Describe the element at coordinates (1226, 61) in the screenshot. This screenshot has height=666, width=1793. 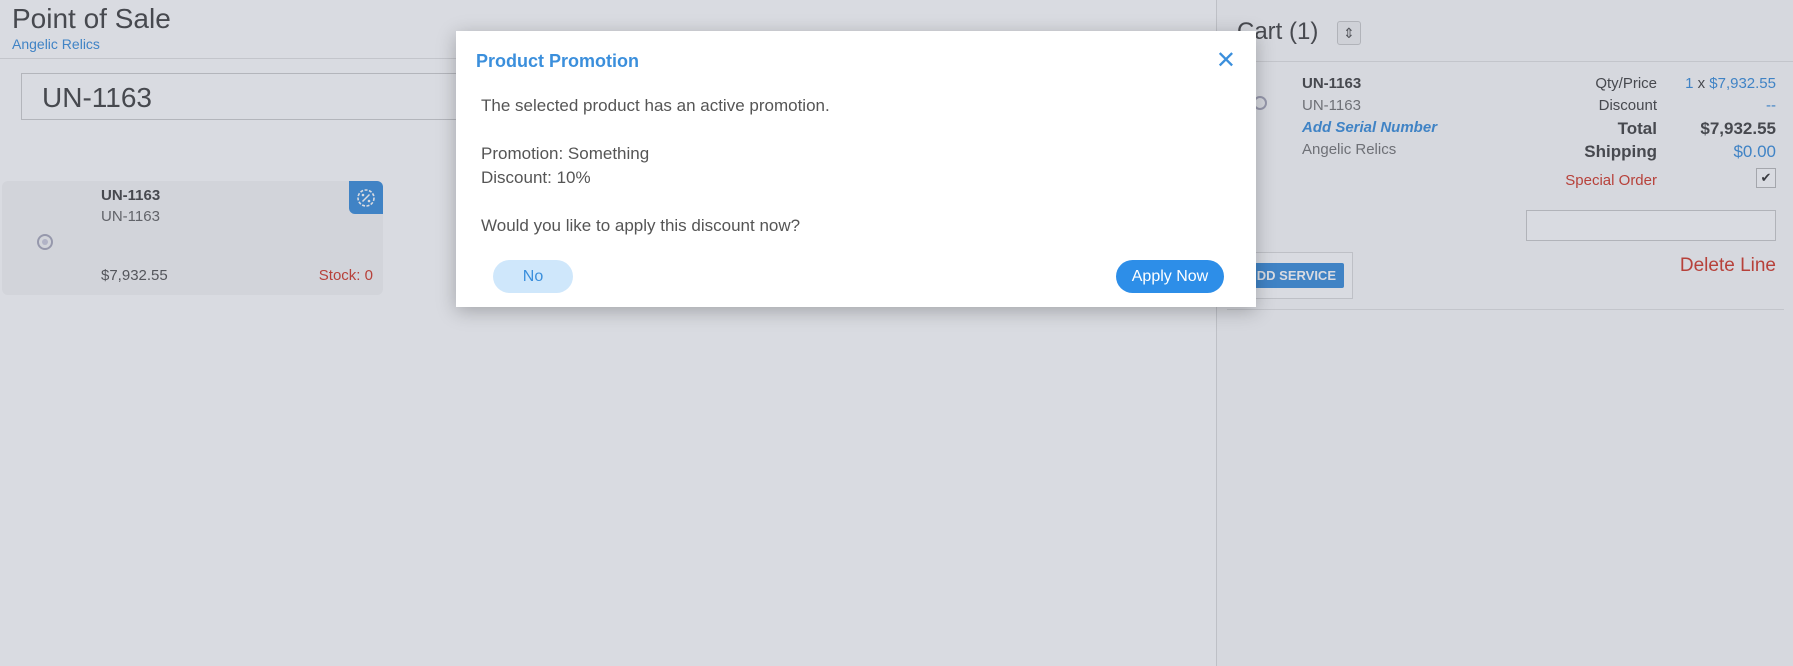
I see `close-icon: ✕` at that location.